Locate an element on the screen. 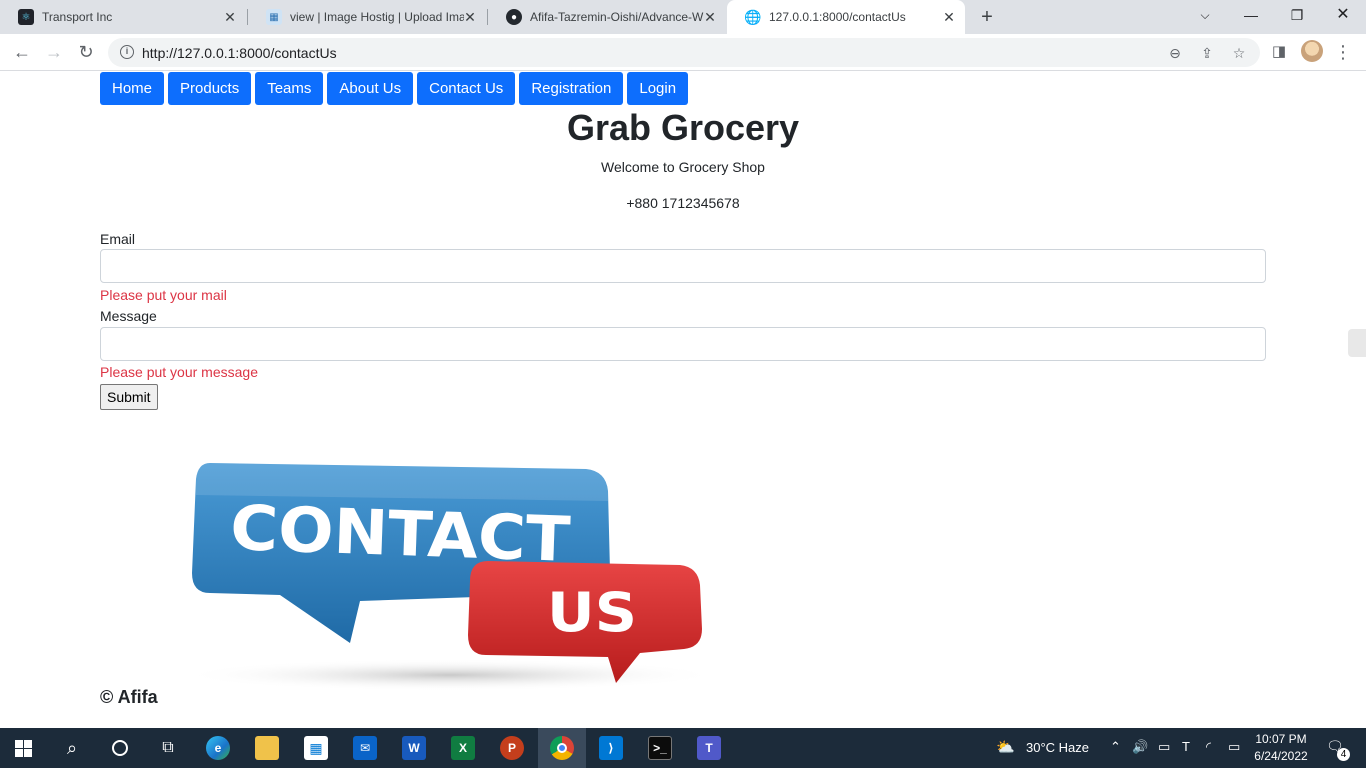  excel-icon: X is located at coordinates (463, 748).